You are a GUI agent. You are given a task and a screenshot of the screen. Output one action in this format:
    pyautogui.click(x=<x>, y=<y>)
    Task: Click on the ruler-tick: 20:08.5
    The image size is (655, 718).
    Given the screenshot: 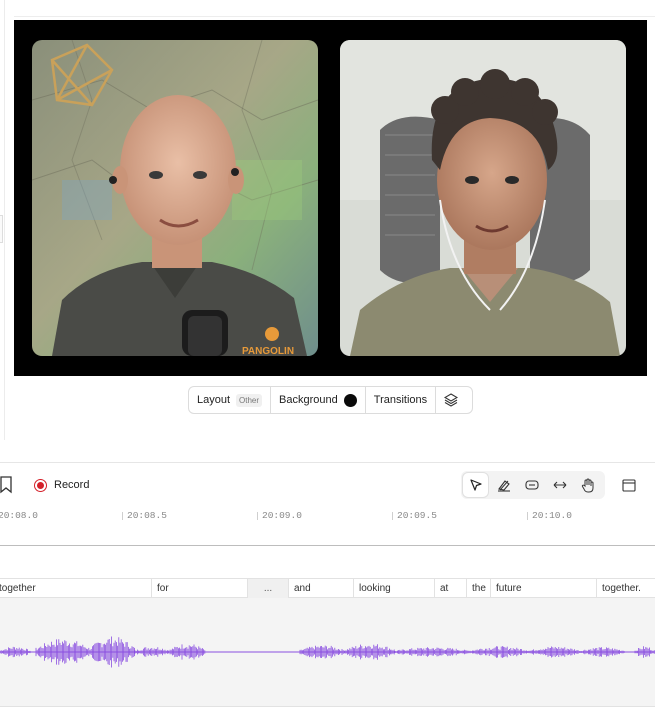 What is the action you would take?
    pyautogui.click(x=144, y=515)
    